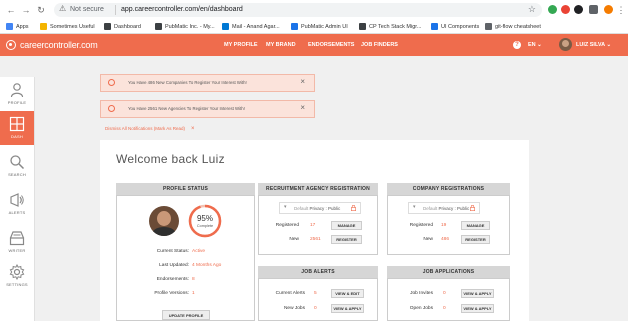 The width and height of the screenshot is (628, 321). What do you see at coordinates (193, 293) in the screenshot?
I see `status-value: 1` at bounding box center [193, 293].